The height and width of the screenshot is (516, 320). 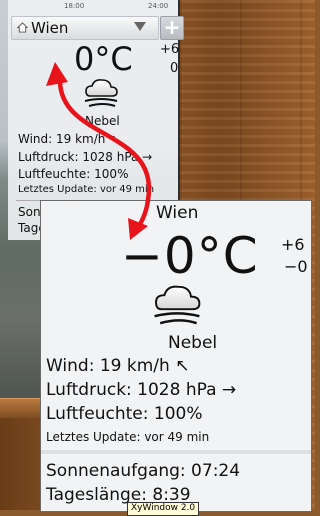 I want to click on temperature-low: 0, so click(x=174, y=68).